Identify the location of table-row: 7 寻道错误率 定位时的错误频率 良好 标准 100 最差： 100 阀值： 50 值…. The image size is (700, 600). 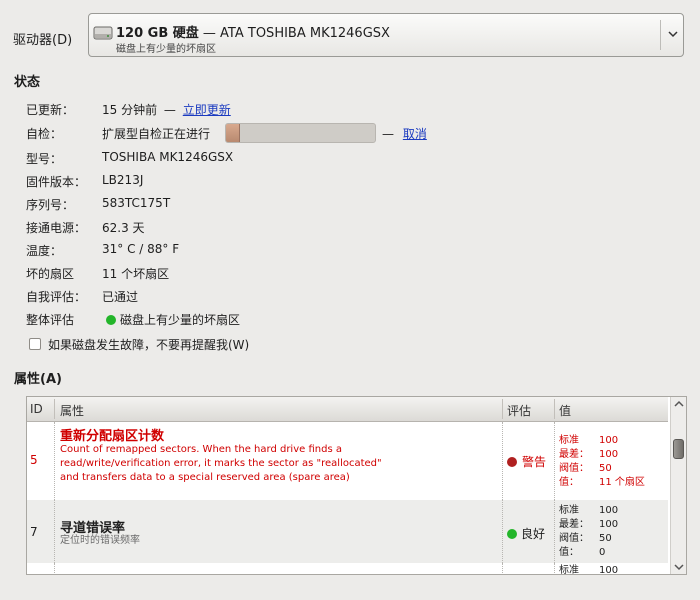
(347, 531).